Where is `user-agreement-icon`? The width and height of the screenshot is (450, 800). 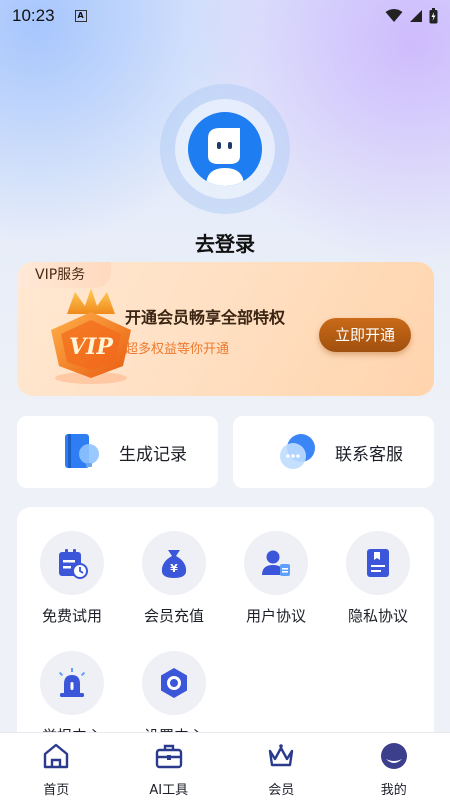
user-agreement-icon is located at coordinates (276, 563).